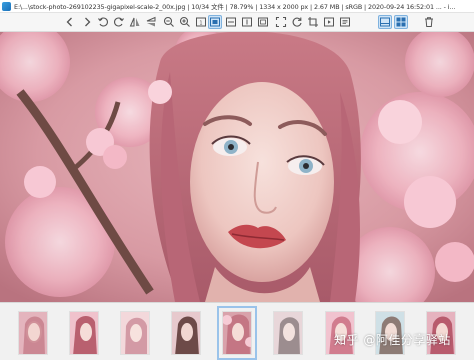  Describe the element at coordinates (281, 22) in the screenshot. I see `fullscreen-icon` at that location.